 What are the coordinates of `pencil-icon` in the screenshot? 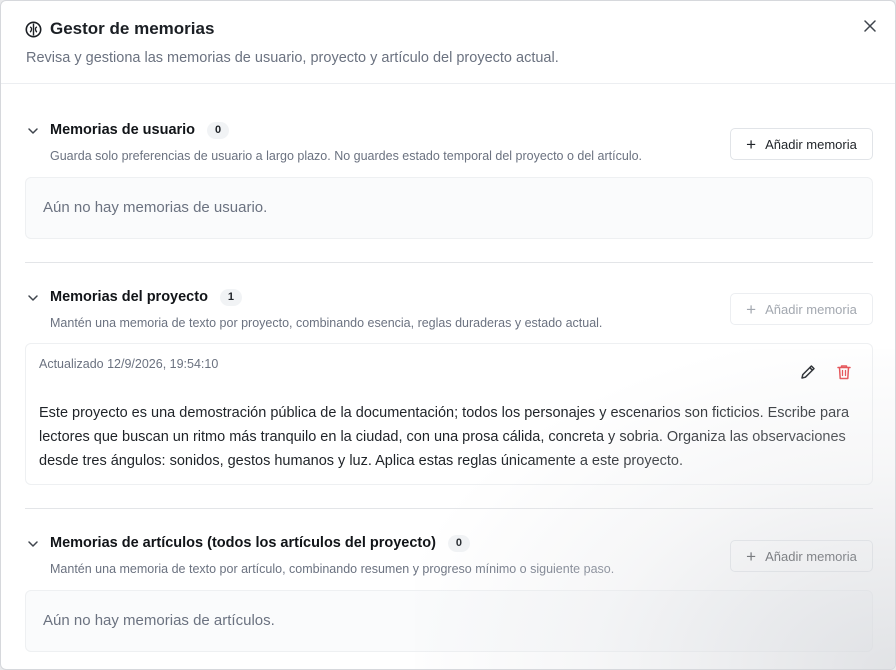 It's located at (808, 372).